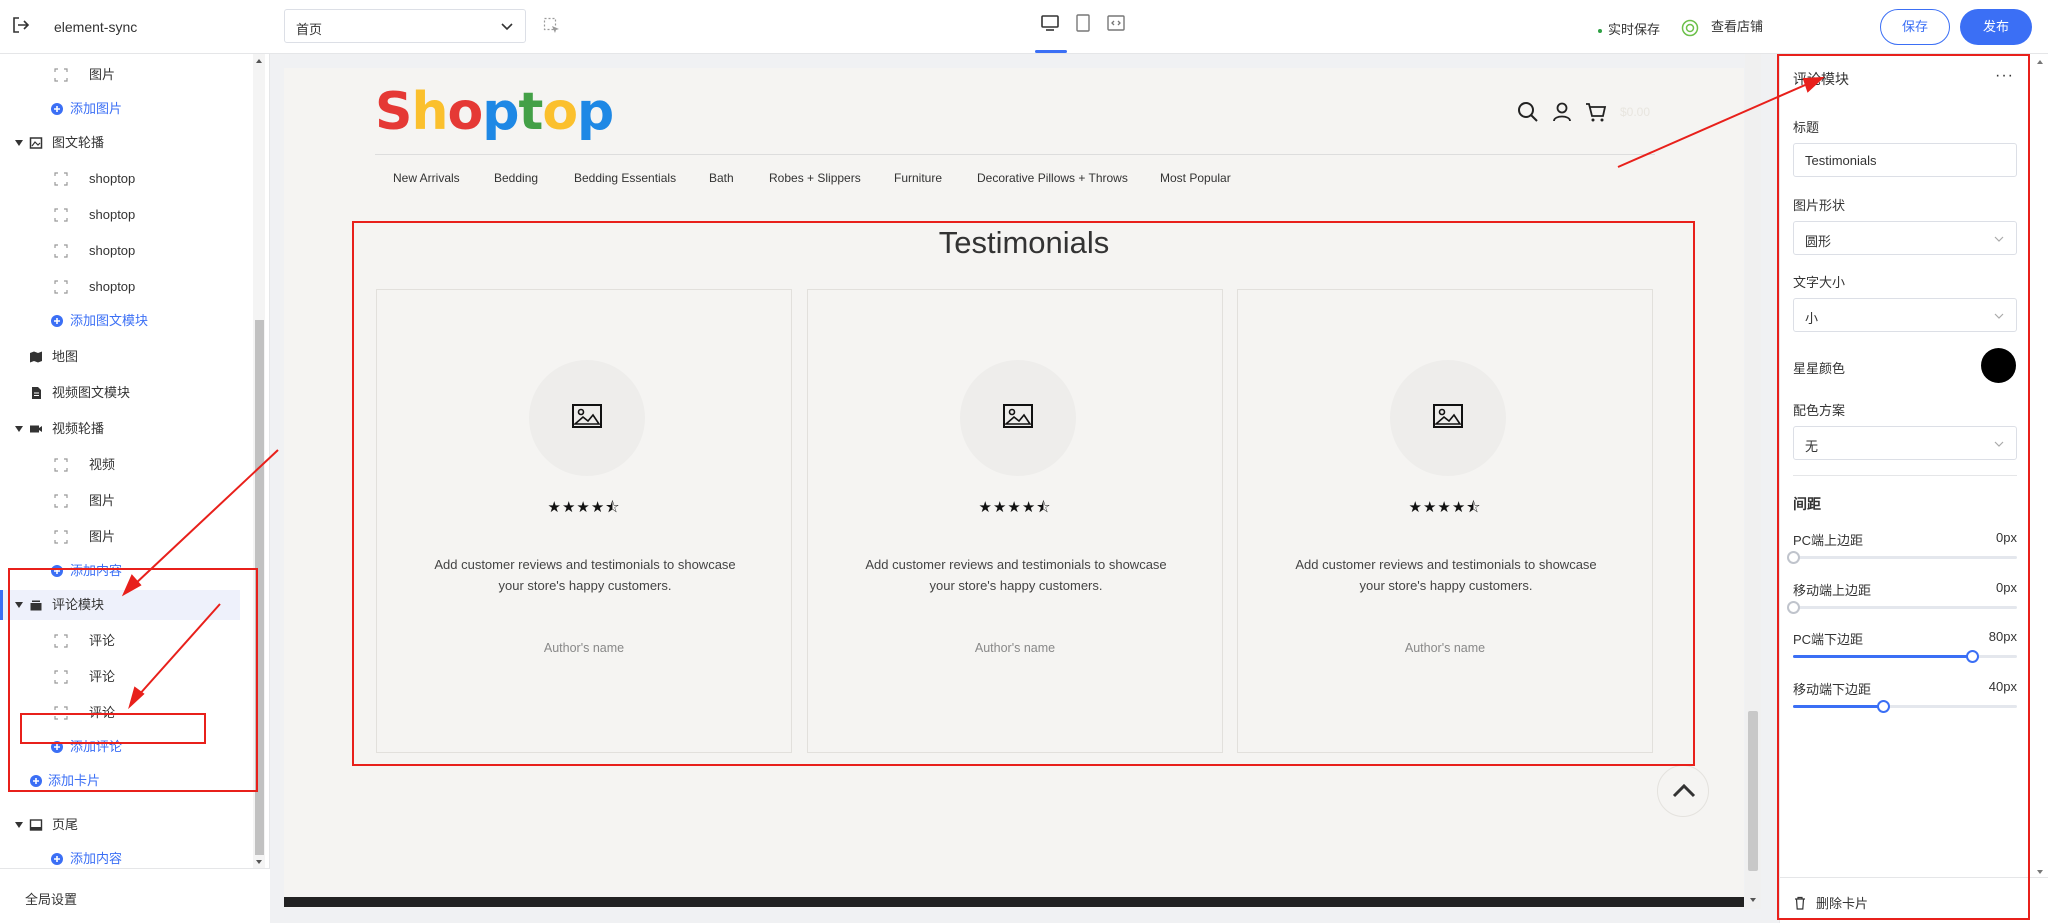 This screenshot has height=923, width=2048. I want to click on spacing-slider-label: PC端下边距, so click(1828, 639).